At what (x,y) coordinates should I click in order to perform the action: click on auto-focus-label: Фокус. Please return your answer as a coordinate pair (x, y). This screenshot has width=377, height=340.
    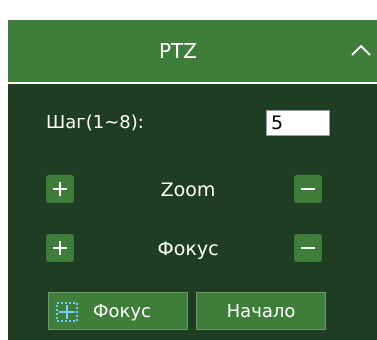
    Looking at the image, I should click on (122, 311).